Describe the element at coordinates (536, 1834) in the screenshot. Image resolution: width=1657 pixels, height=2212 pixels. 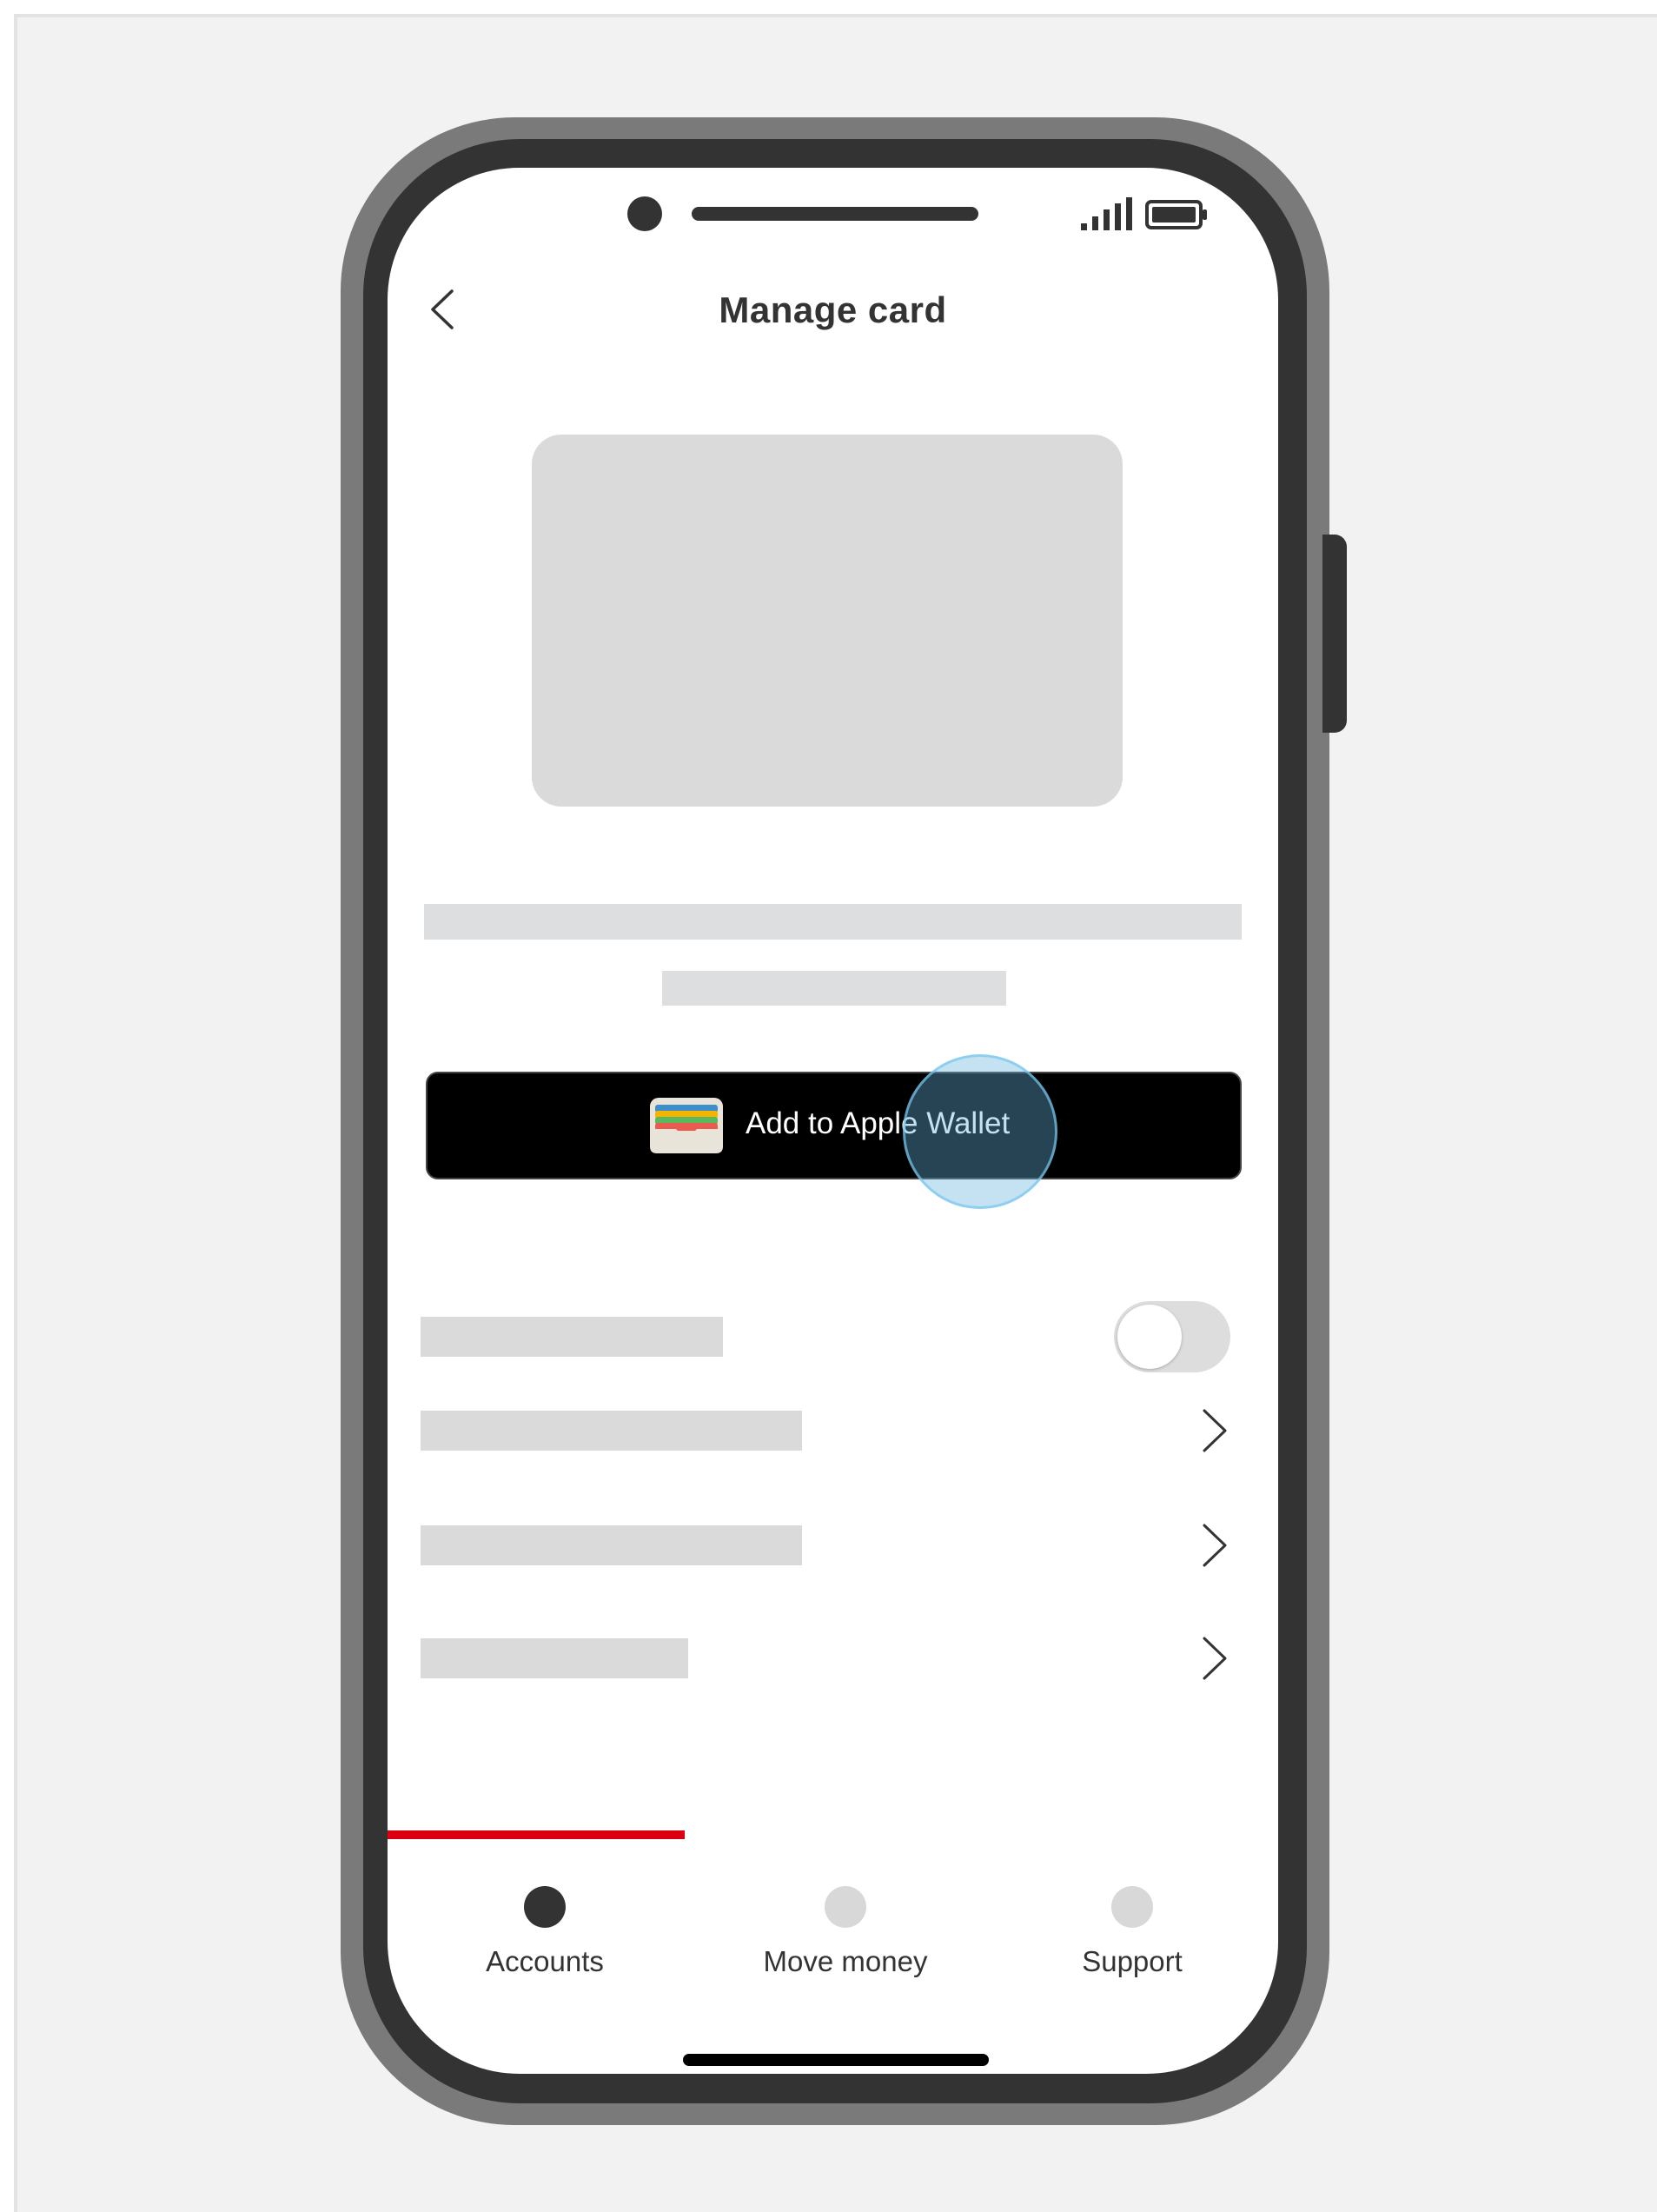
I see `active-tab-indicator` at that location.